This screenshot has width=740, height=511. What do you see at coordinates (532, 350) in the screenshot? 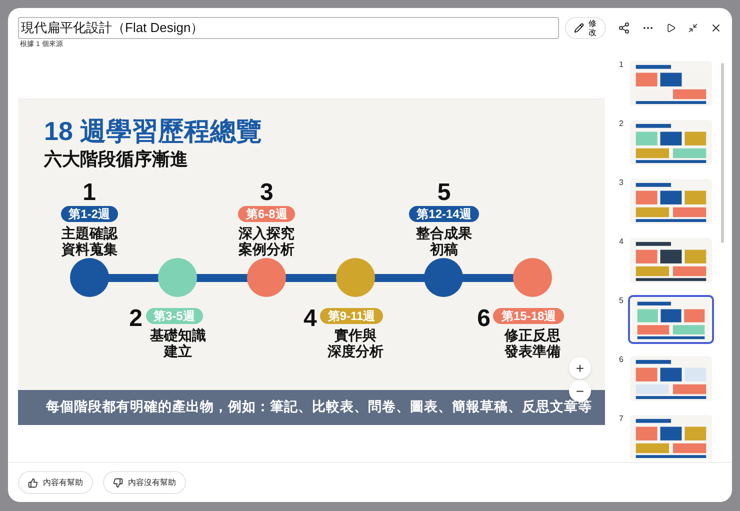
I see `stage-label: 發表準備` at bounding box center [532, 350].